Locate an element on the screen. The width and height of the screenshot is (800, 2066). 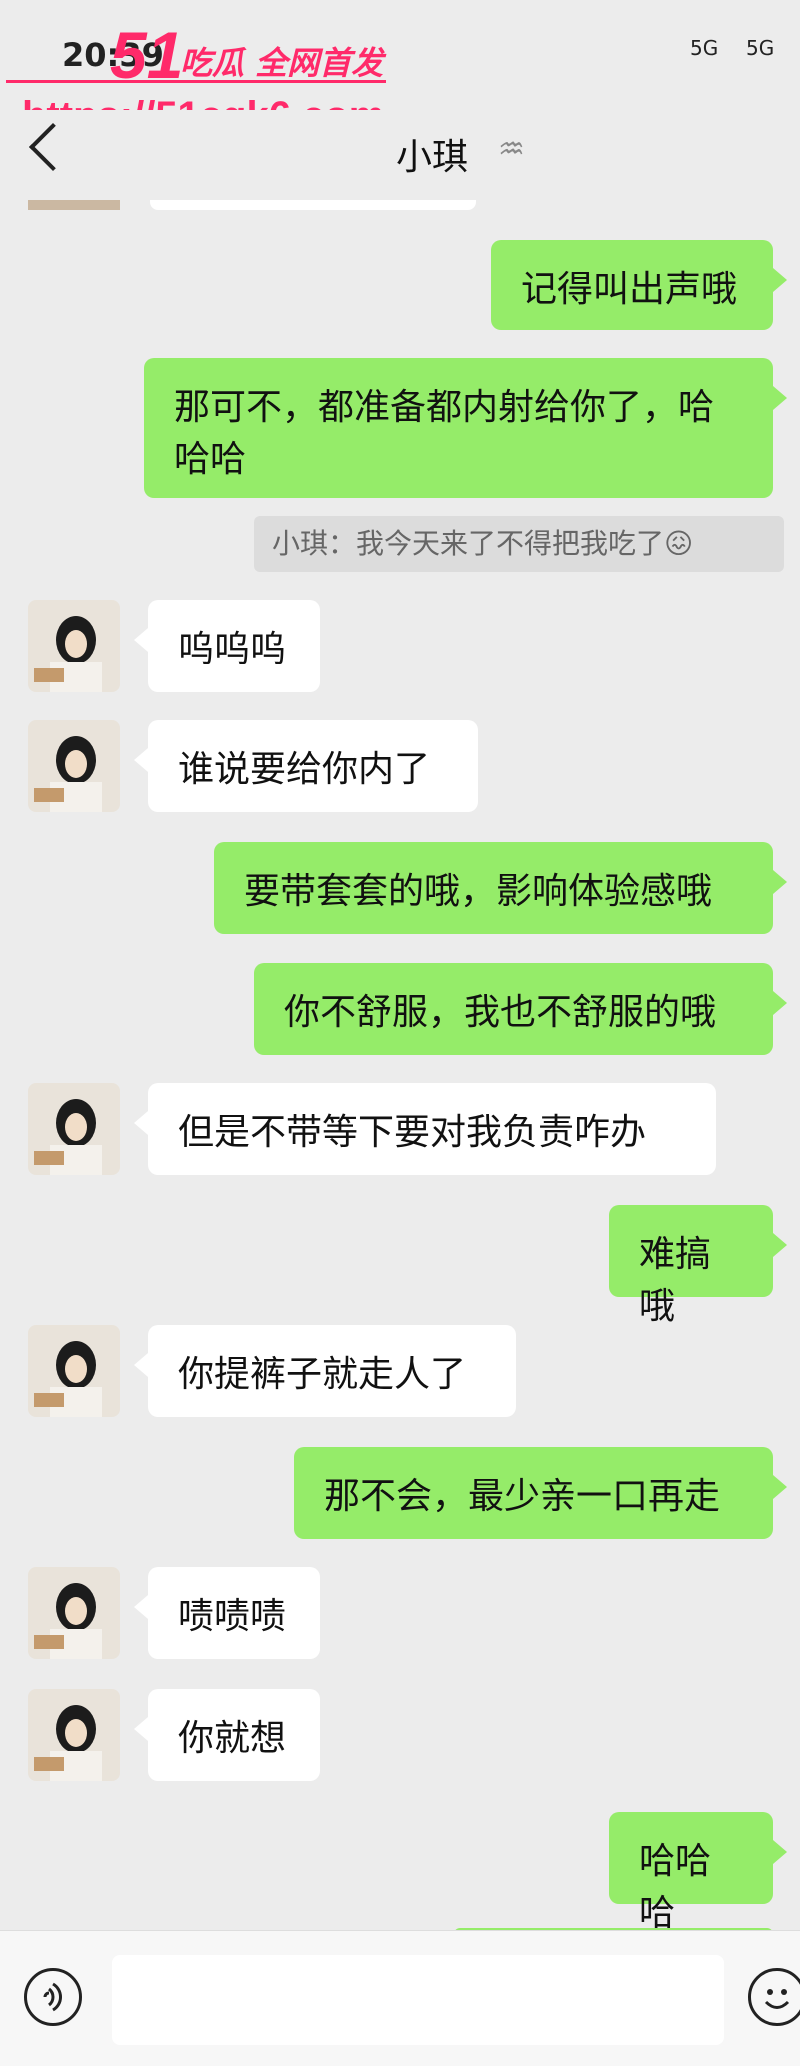
ear-icon: ♒ is located at coordinates (511, 149).